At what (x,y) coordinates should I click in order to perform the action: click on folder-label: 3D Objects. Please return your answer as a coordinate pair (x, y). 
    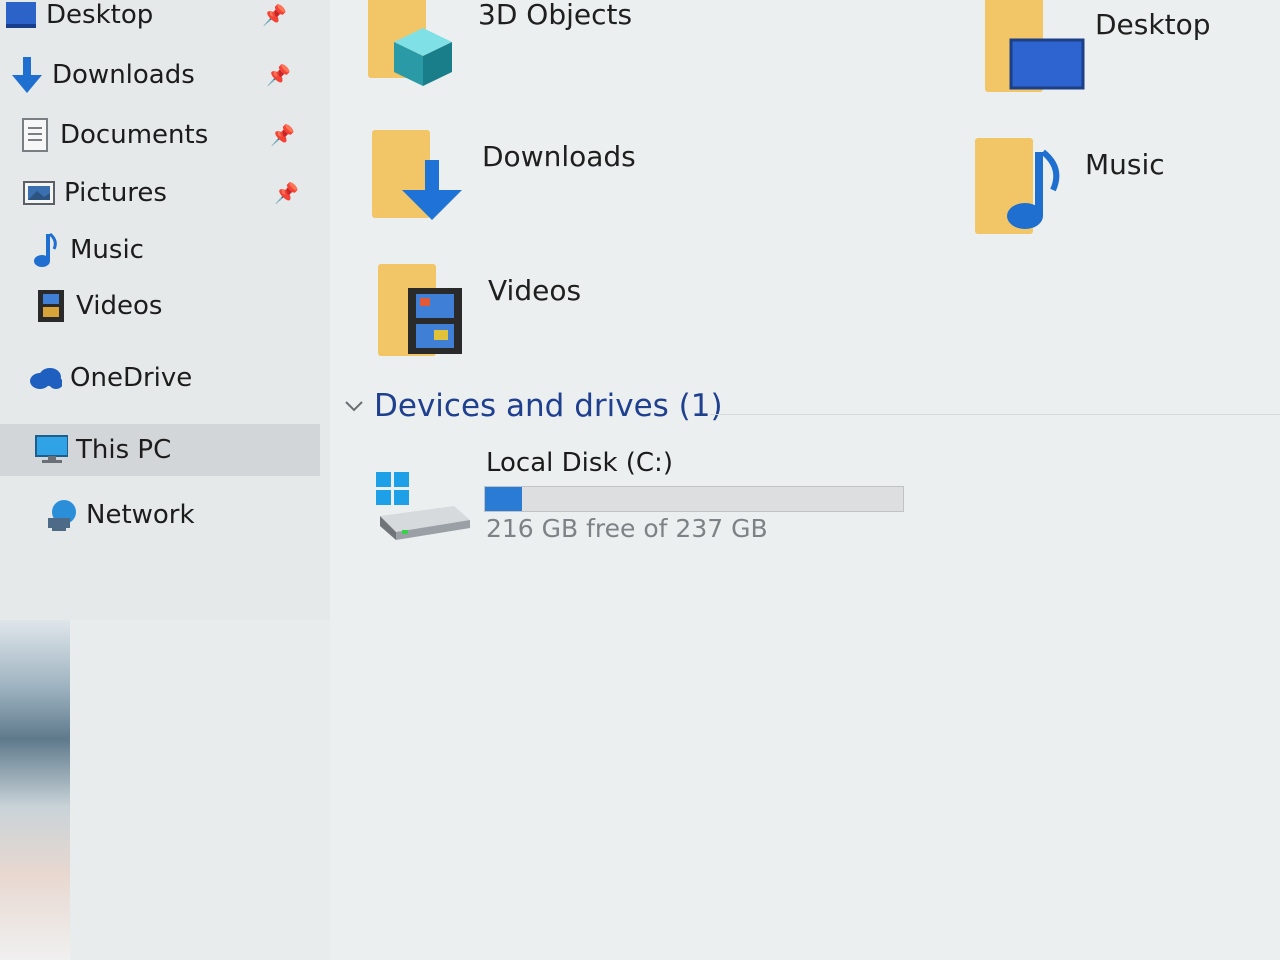
    Looking at the image, I should click on (555, 15).